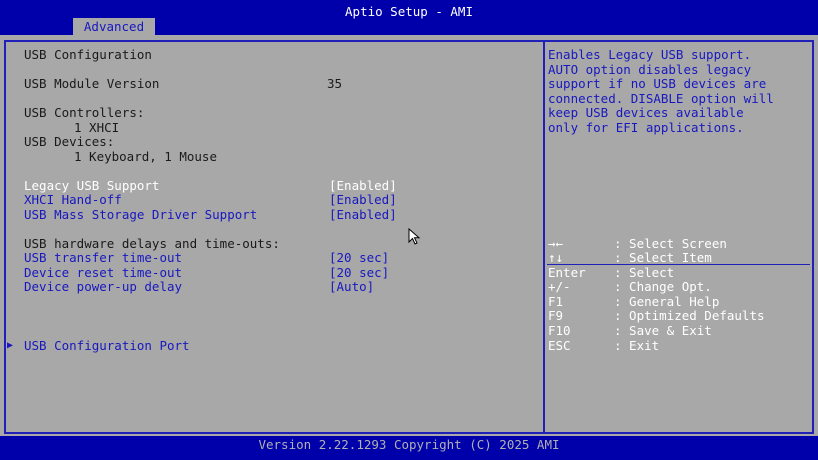  Describe the element at coordinates (559, 330) in the screenshot. I see `key-name: F10` at that location.